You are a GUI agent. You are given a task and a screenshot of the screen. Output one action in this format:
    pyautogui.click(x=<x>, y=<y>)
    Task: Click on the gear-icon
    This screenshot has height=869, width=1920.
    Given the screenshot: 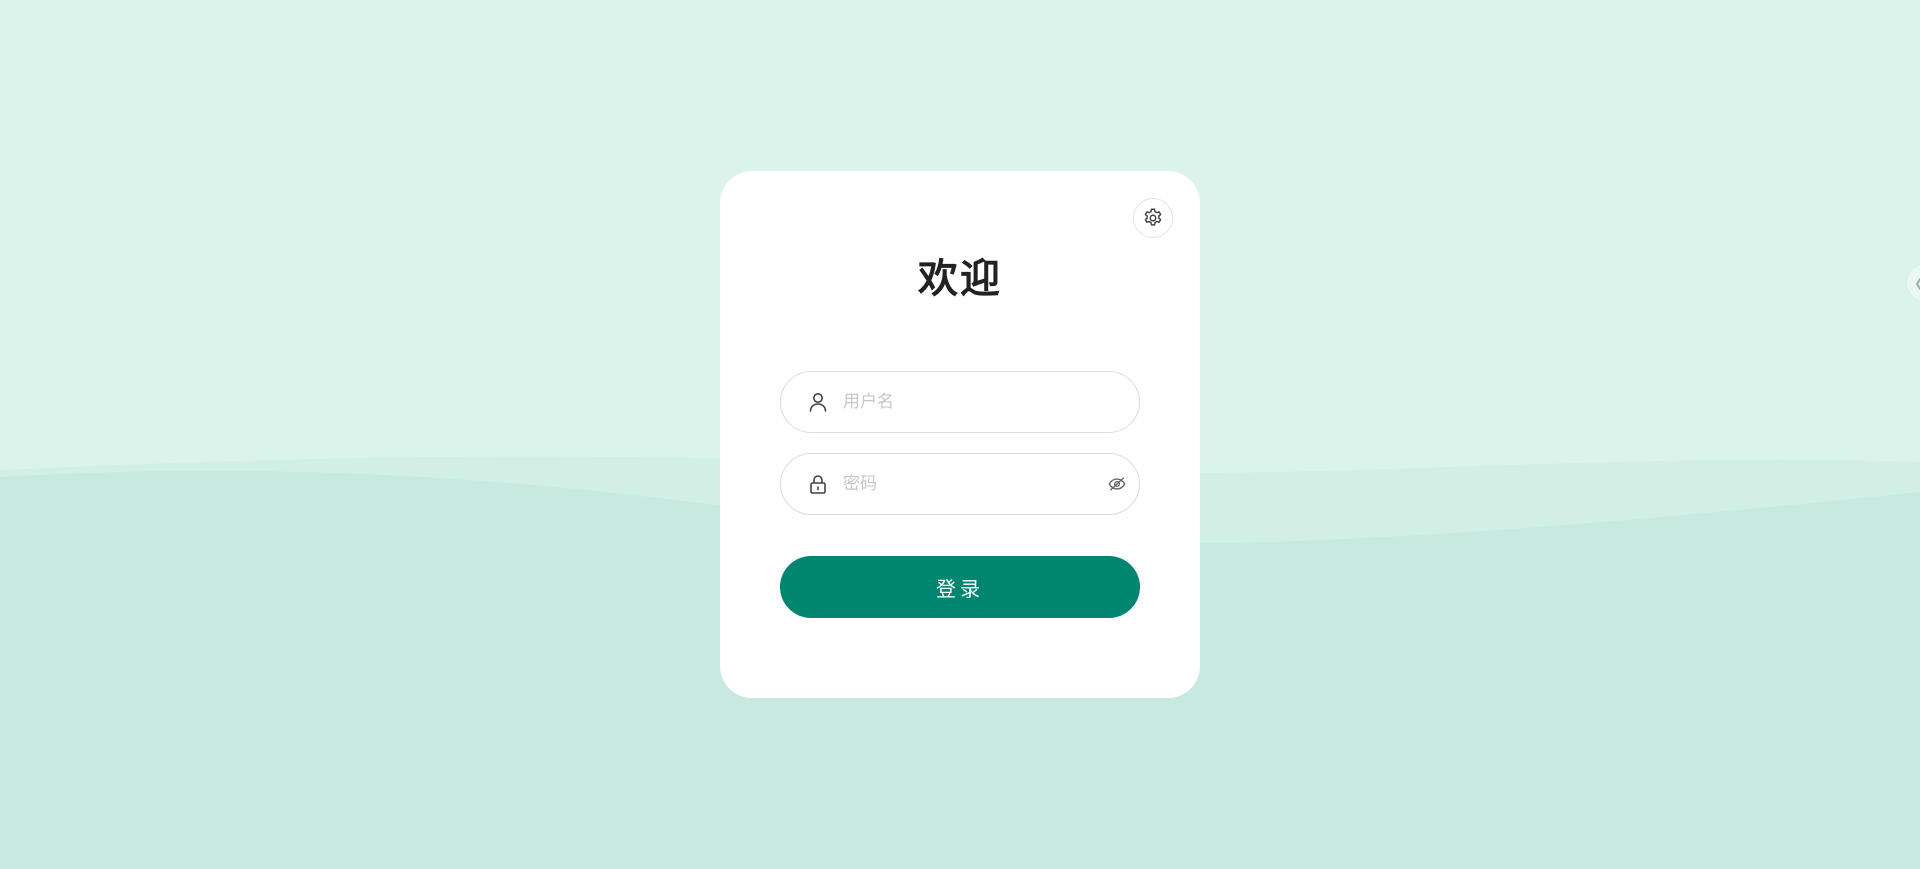 What is the action you would take?
    pyautogui.click(x=1153, y=217)
    